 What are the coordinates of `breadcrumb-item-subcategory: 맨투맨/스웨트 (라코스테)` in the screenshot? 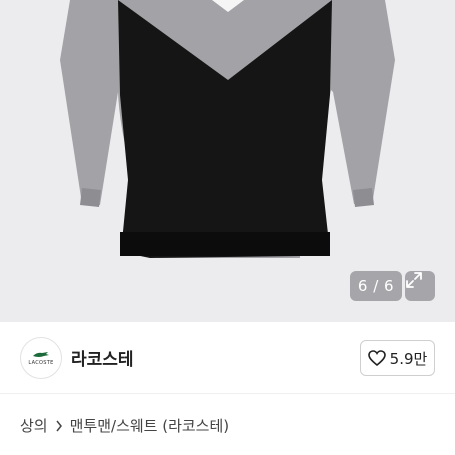 It's located at (150, 425).